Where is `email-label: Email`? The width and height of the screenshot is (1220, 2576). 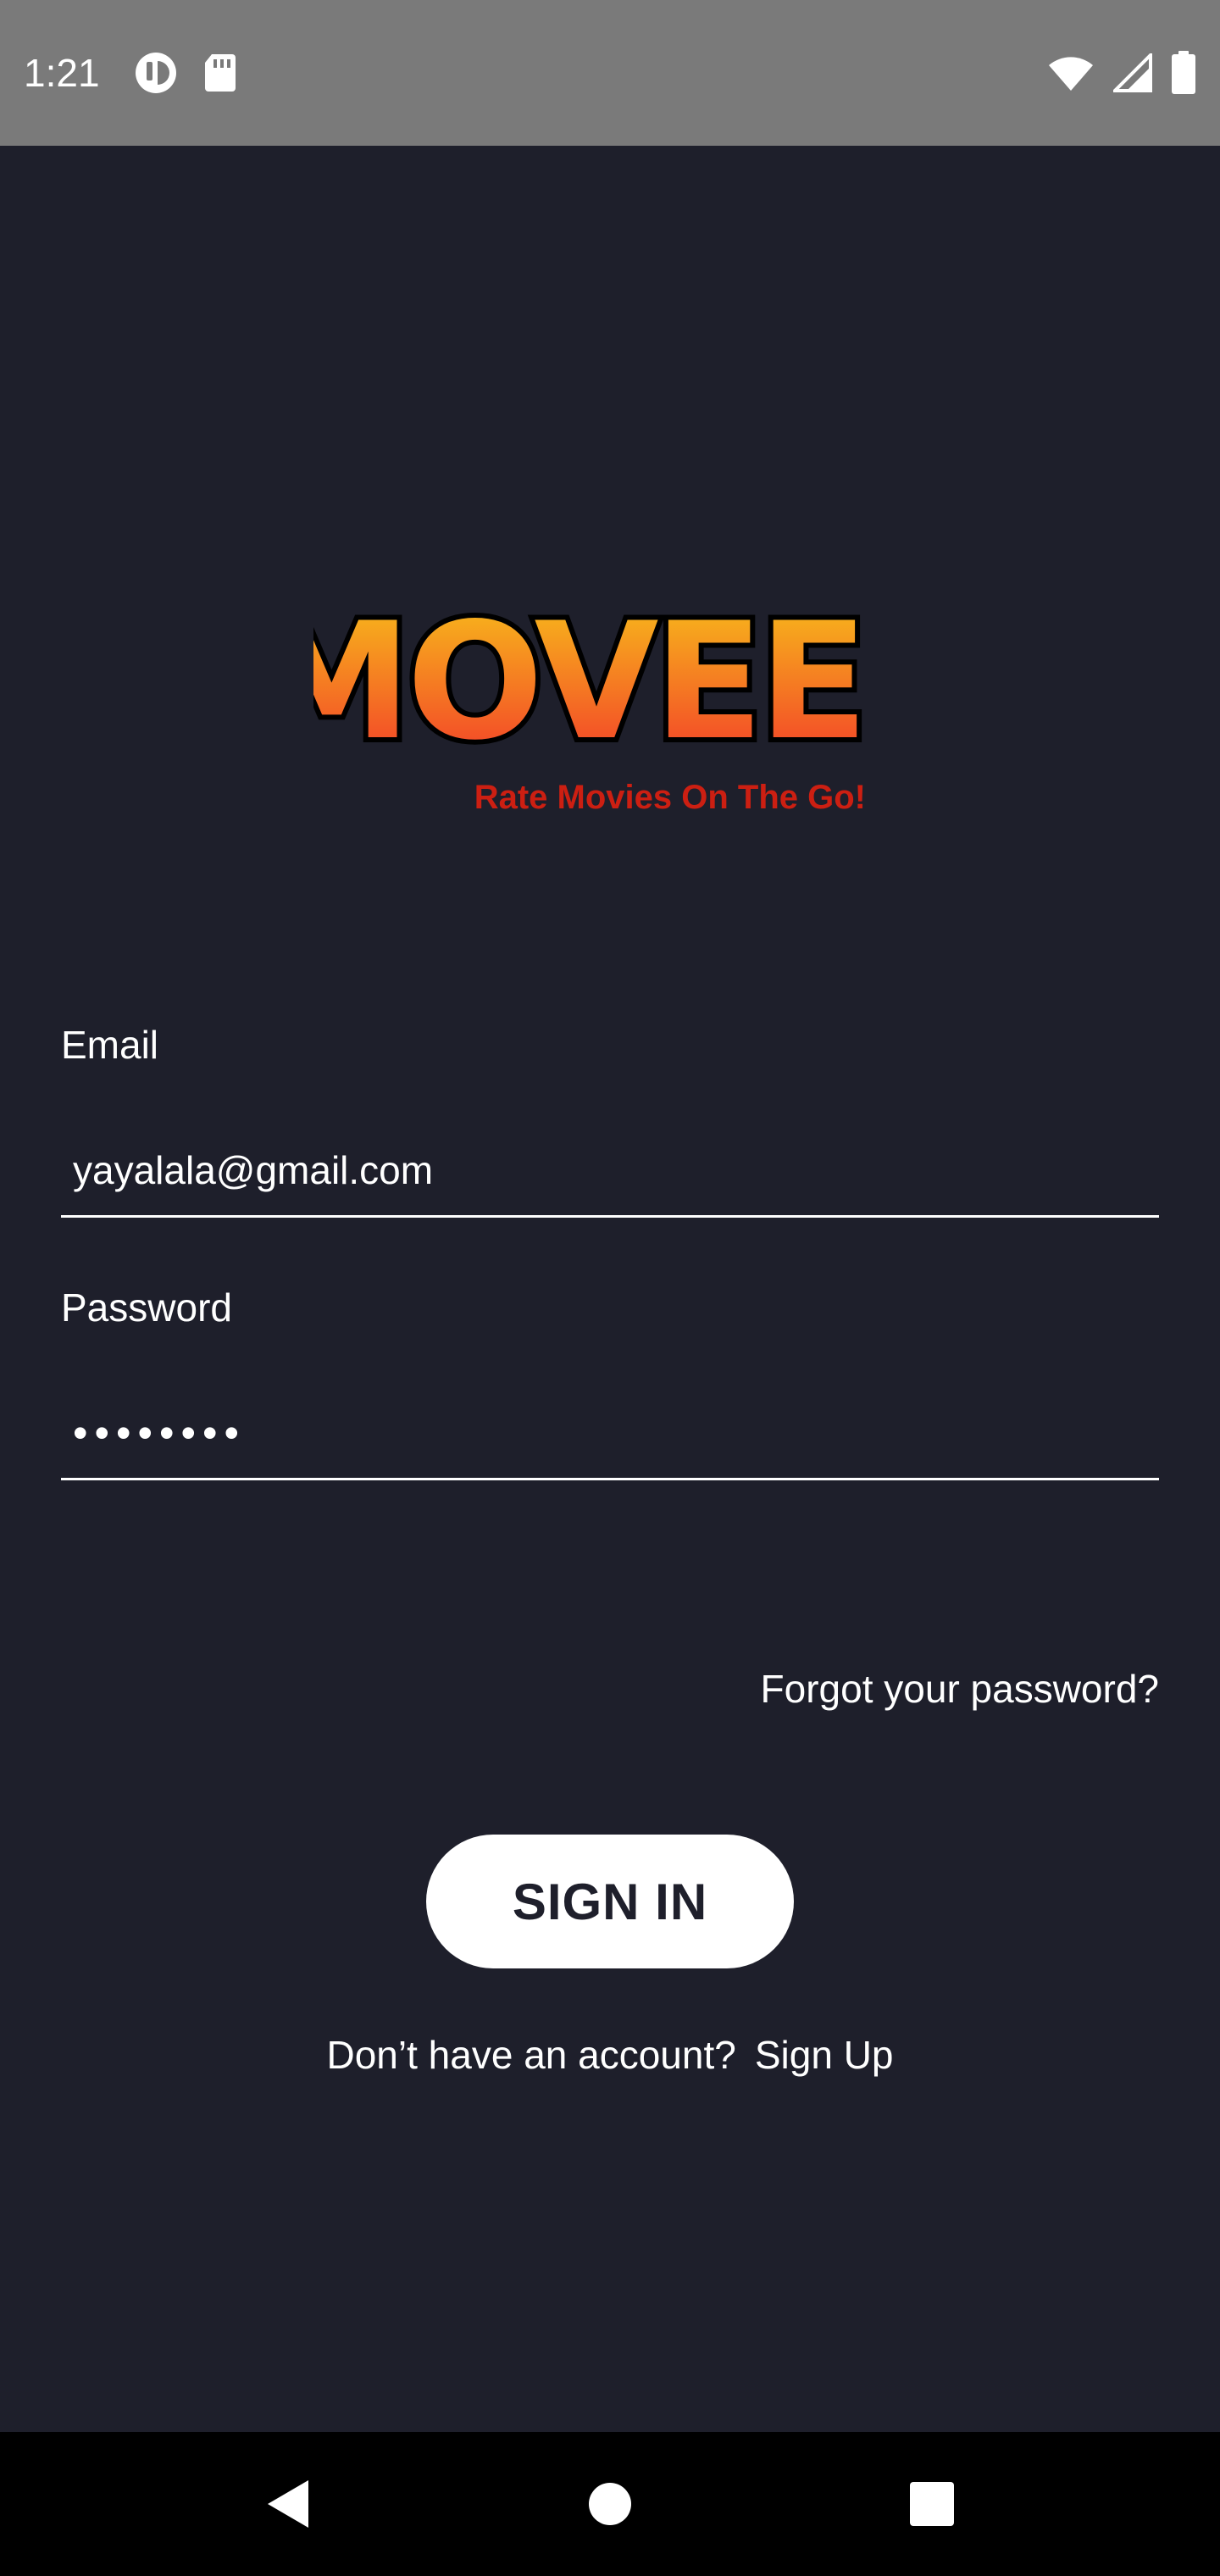
email-label: Email is located at coordinates (110, 1045).